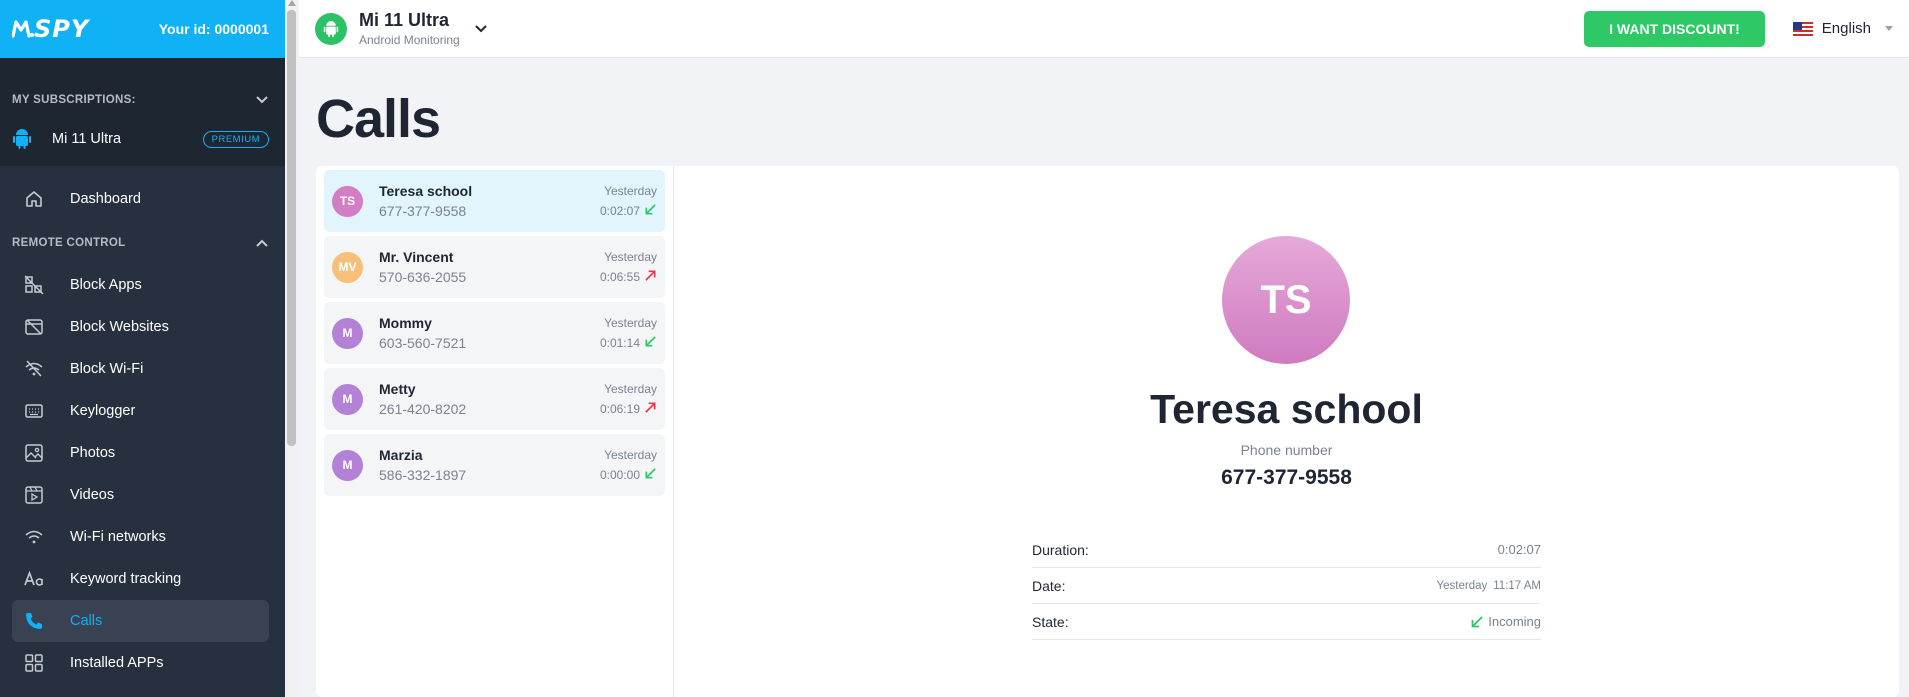 The image size is (1909, 697). What do you see at coordinates (107, 369) in the screenshot?
I see `sidebar-item-label: Block Wi-Fi` at bounding box center [107, 369].